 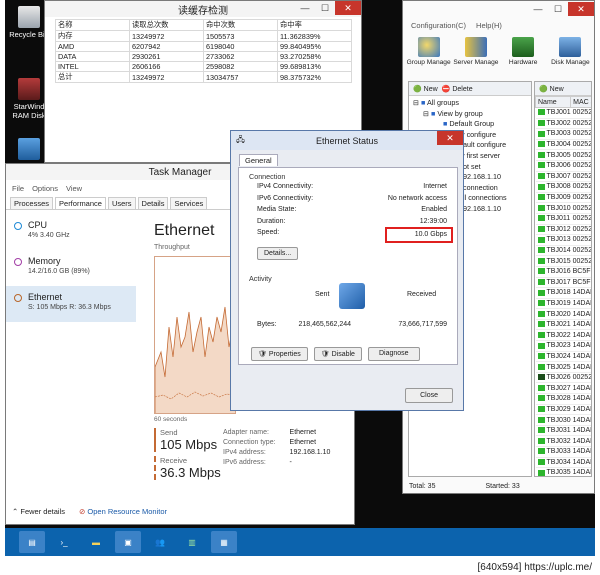 What do you see at coordinates (563, 166) in the screenshot?
I see `table-row: TBJ006002522` at bounding box center [563, 166].